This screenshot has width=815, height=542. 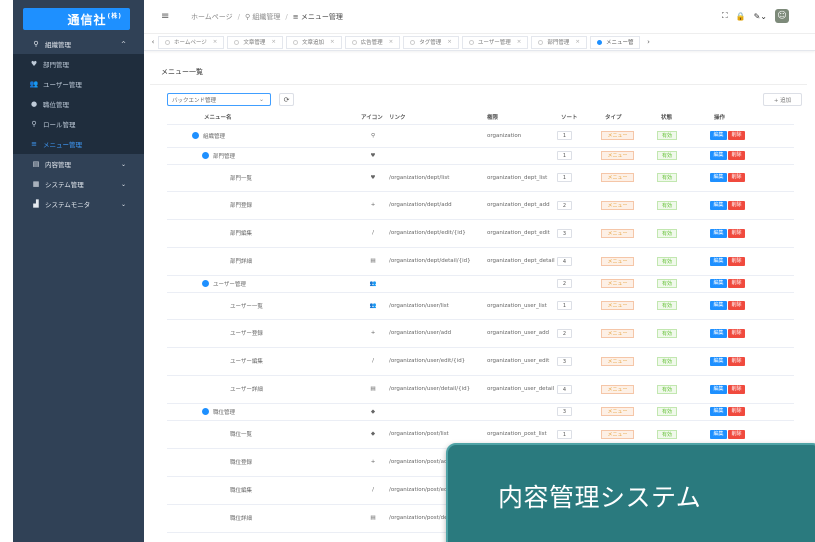 I want to click on menu-name: 部門管理, so click(x=262, y=156).